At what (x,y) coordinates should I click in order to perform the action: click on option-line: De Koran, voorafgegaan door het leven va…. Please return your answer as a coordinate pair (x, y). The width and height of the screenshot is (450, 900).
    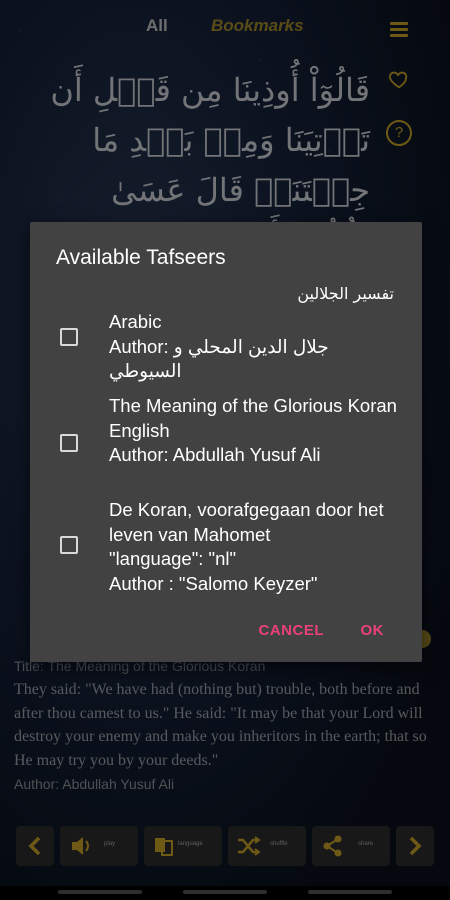
    Looking at the image, I should click on (246, 522).